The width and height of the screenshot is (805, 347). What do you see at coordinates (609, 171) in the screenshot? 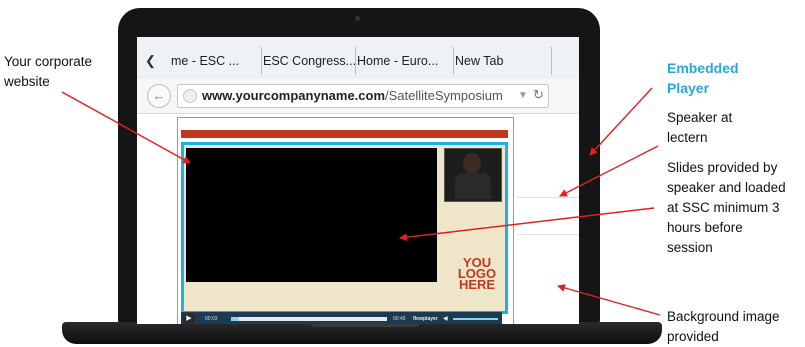
I see `arrow-to-speaker` at bounding box center [609, 171].